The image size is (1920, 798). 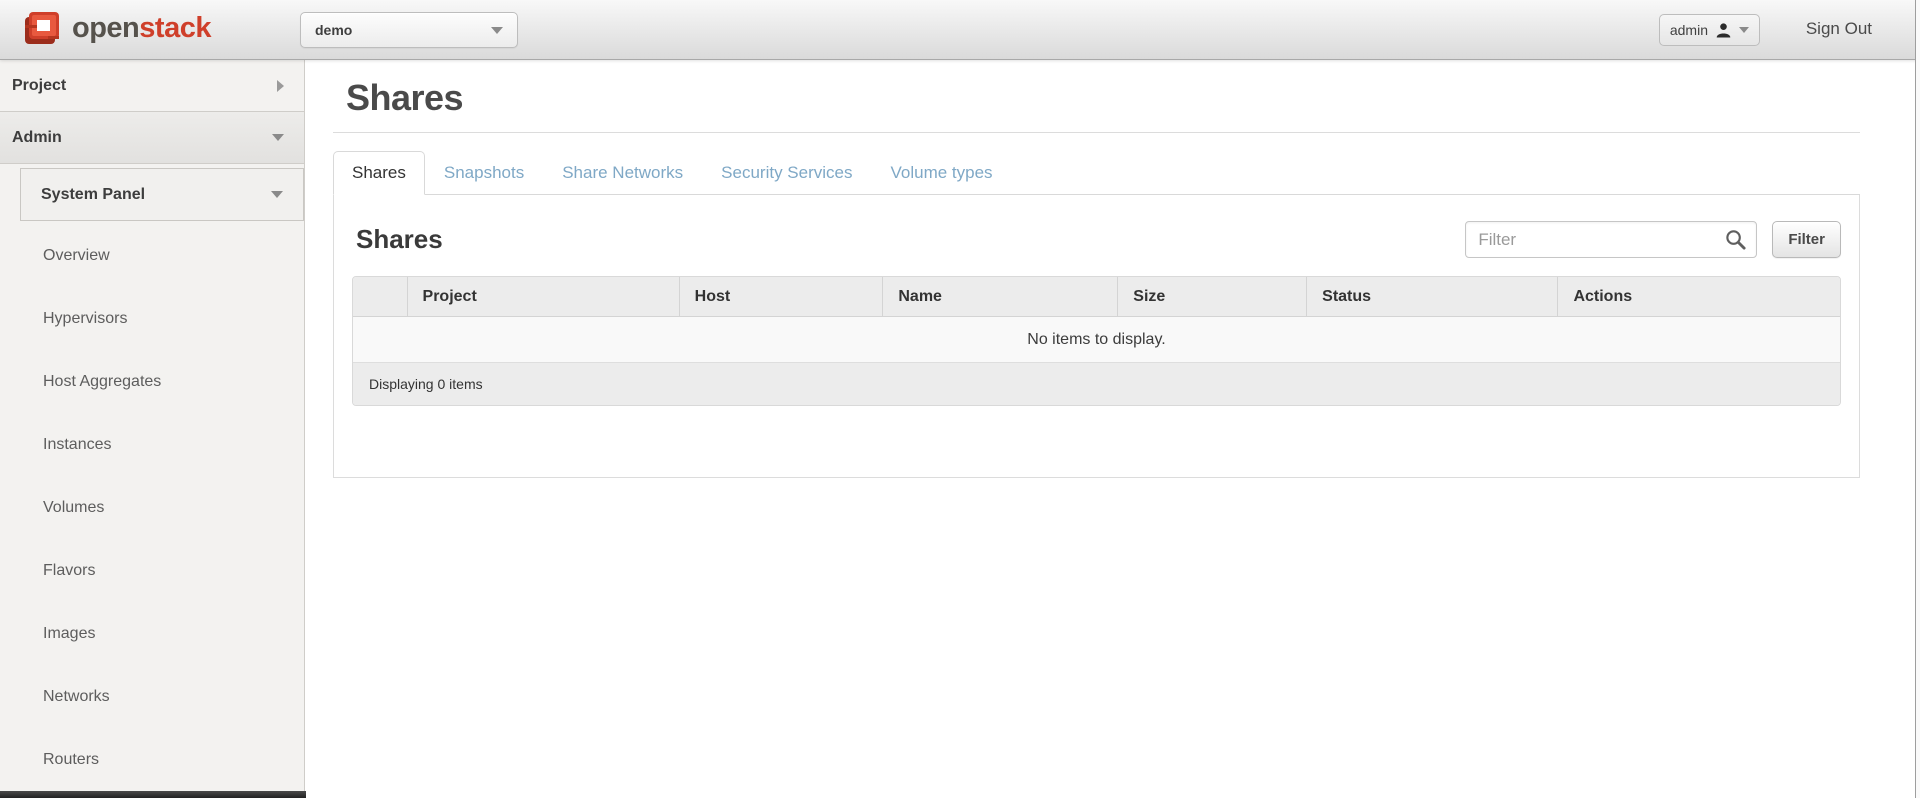 What do you see at coordinates (152, 138) in the screenshot?
I see `sidebar-section-admin: Admin` at bounding box center [152, 138].